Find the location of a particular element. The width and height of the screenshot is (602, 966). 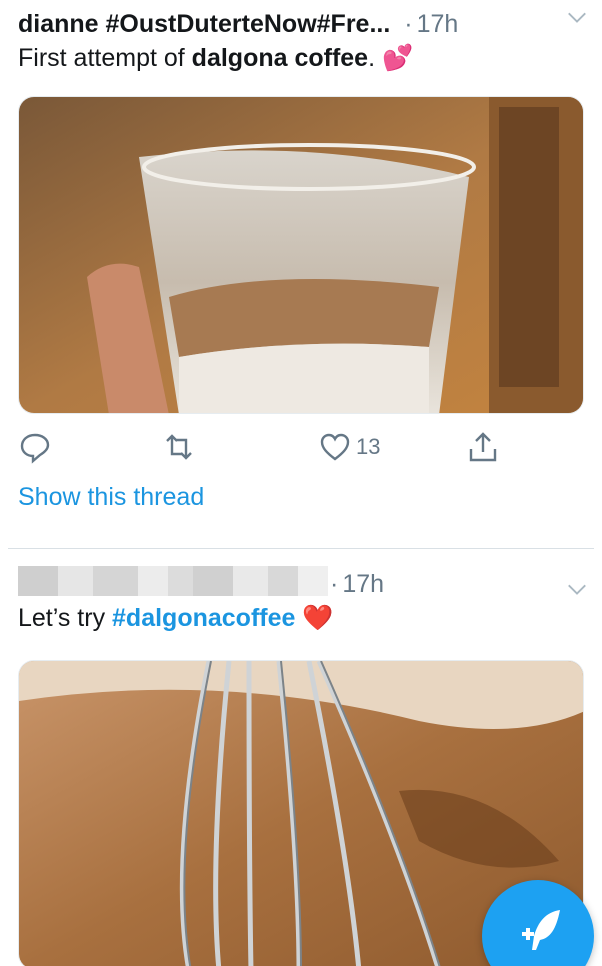

tweet-header: · 17h is located at coordinates (457, 584).